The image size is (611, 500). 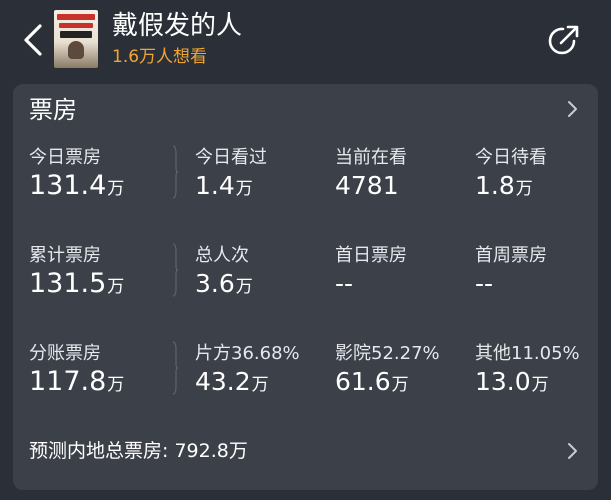 I want to click on movie-title: 戴假发的人, so click(x=177, y=26).